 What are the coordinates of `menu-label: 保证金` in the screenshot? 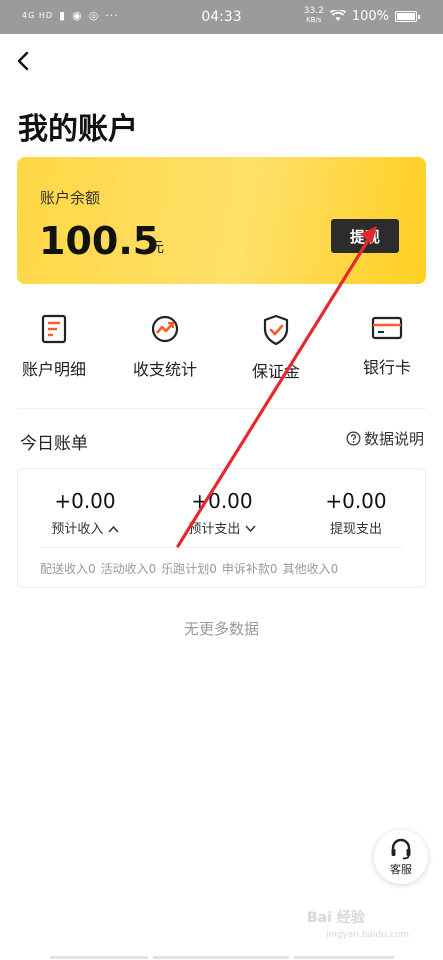 It's located at (275, 371).